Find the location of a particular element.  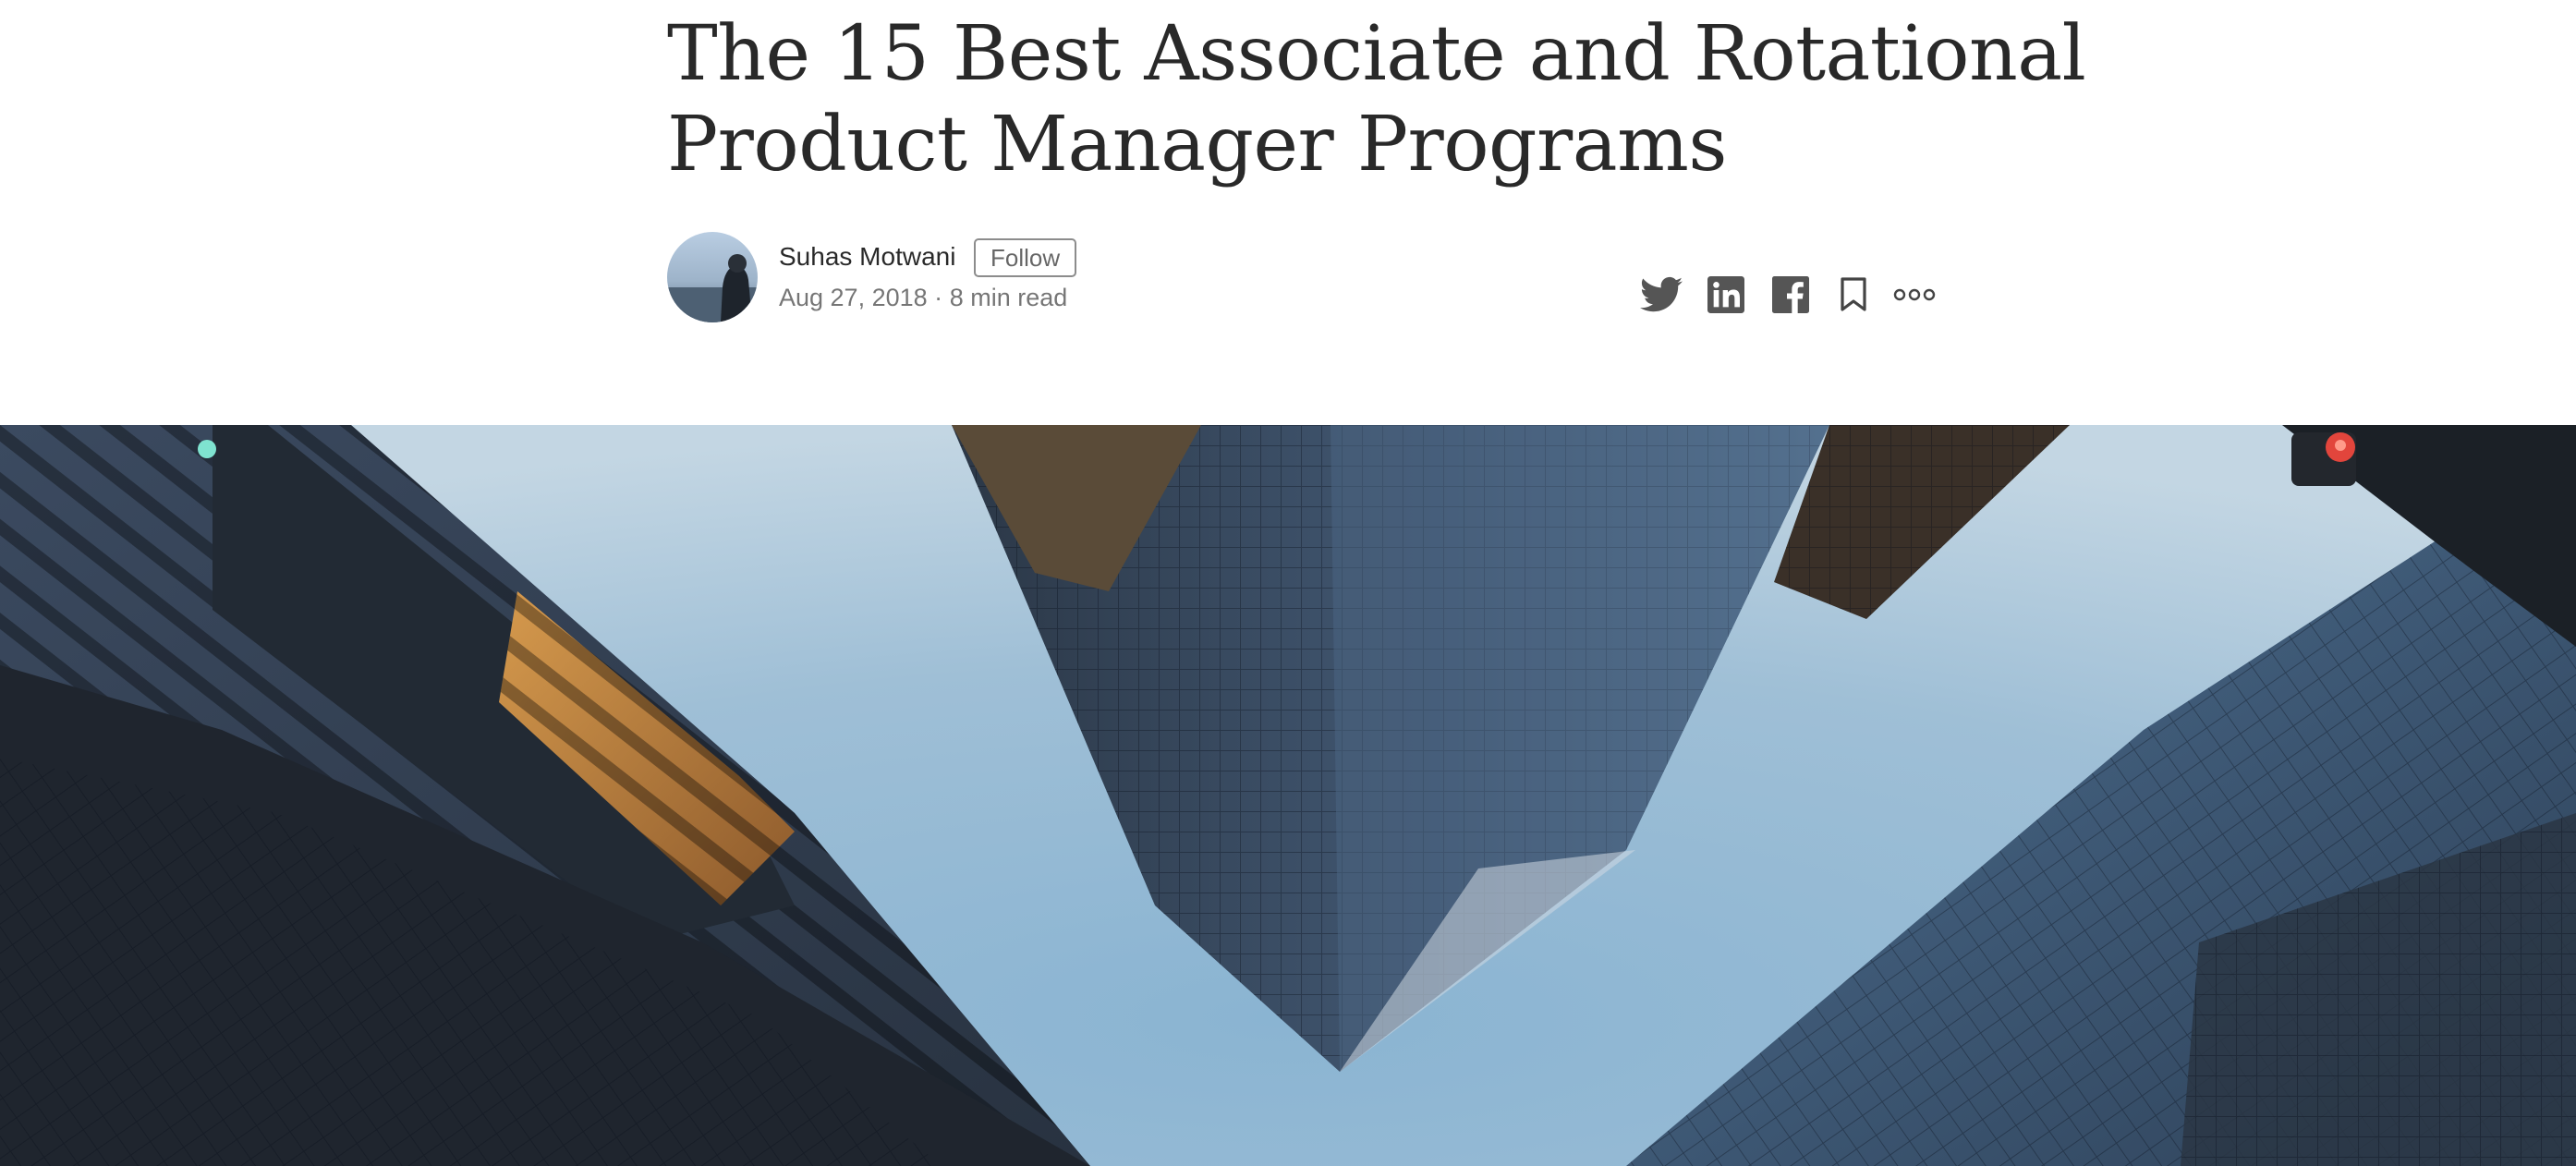

read-time: 8 min read is located at coordinates (1008, 298).